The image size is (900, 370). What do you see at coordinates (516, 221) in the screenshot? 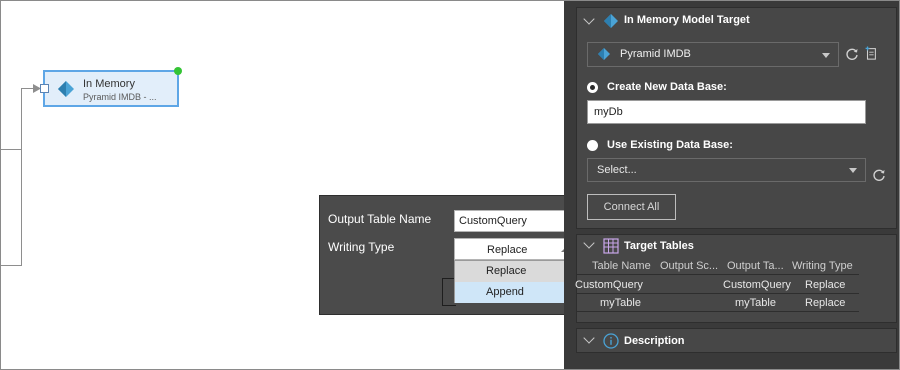
I see `output-table-name-input: CustomQuery` at bounding box center [516, 221].